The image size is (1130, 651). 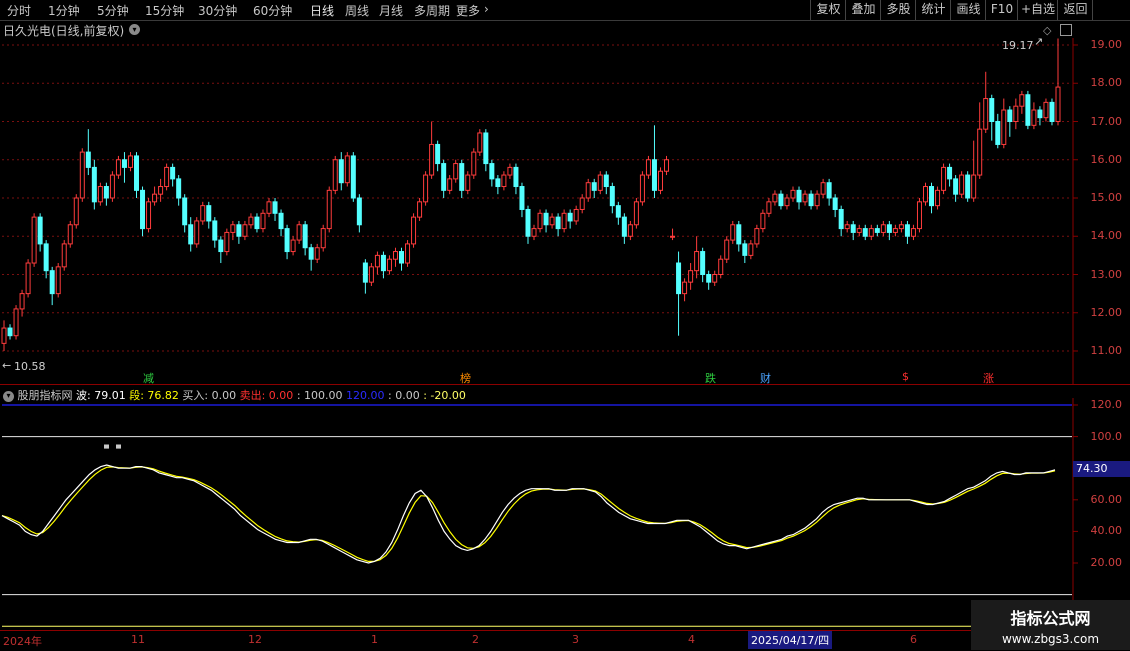 I want to click on current-indicator-value: 74.30, so click(x=1101, y=469).